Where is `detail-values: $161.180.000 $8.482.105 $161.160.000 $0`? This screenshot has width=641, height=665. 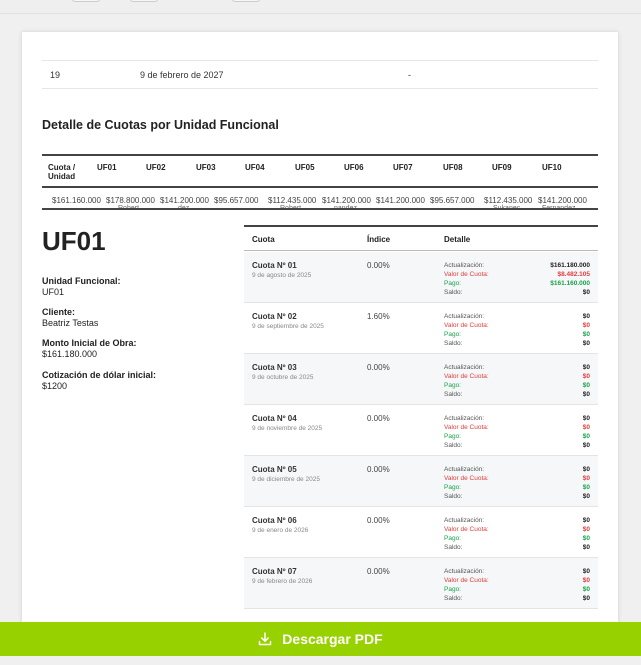 detail-values: $161.180.000 $8.482.105 $161.160.000 $0 is located at coordinates (570, 279).